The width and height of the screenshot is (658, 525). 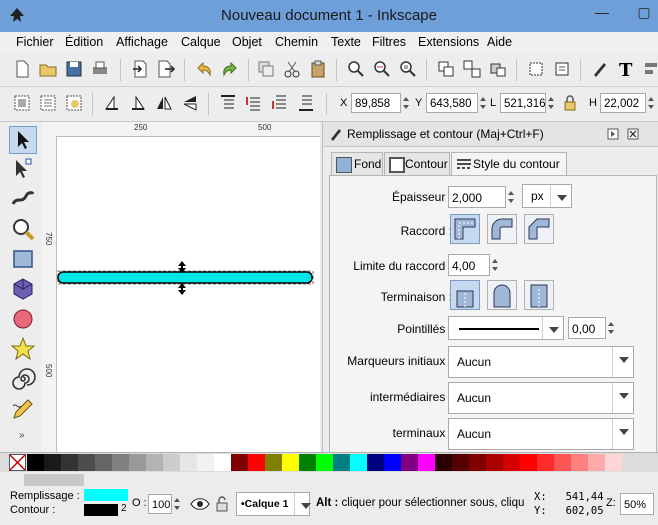 I want to click on export-icon, so click(x=166, y=69).